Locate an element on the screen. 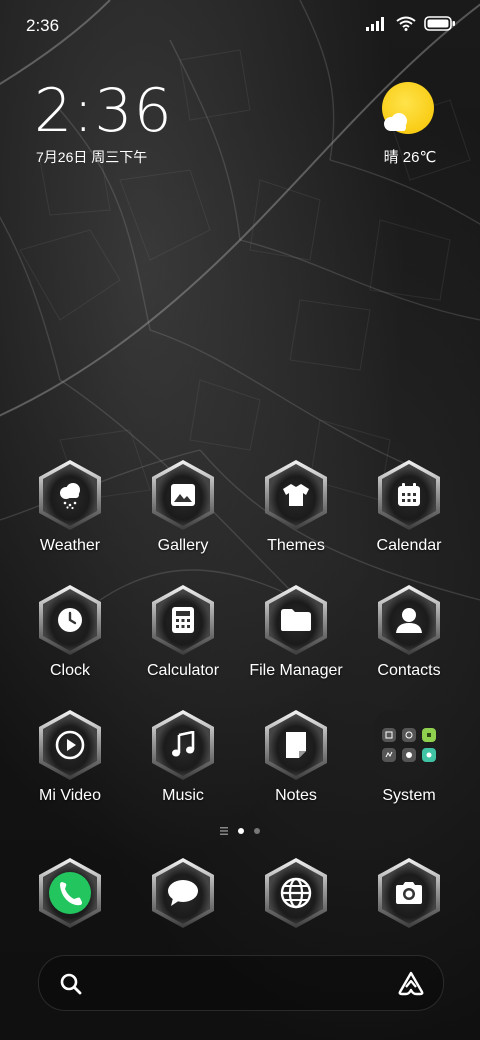  assistant-icon is located at coordinates (411, 983).